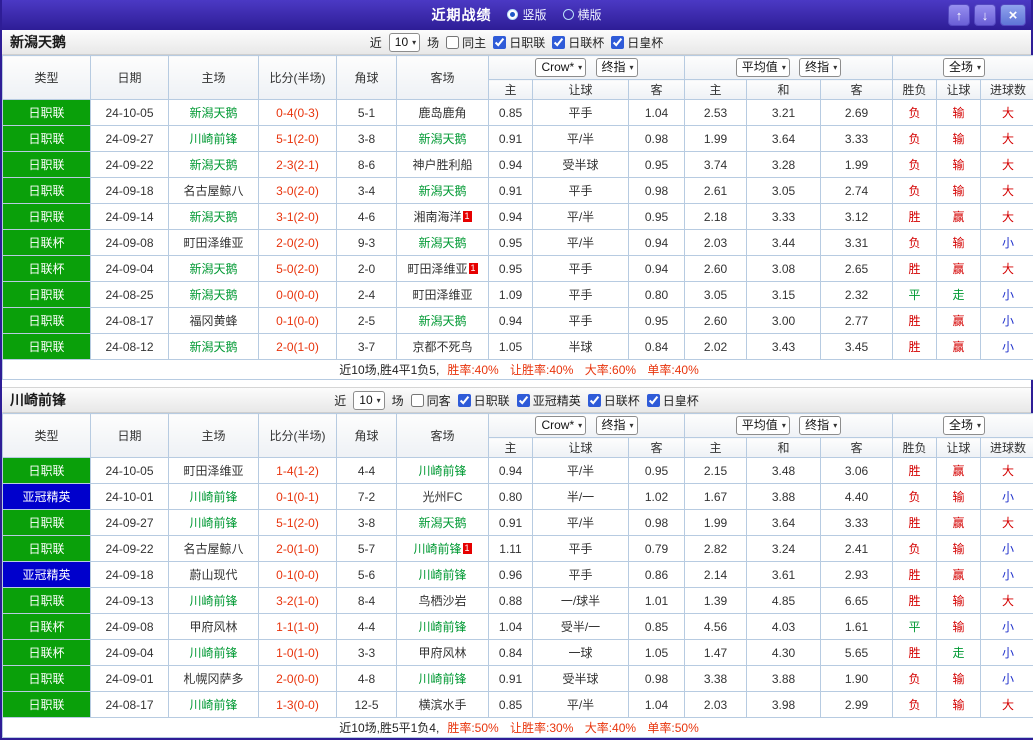 The image size is (1033, 740). I want to click on avg-draw-odds: 3.28, so click(784, 165).